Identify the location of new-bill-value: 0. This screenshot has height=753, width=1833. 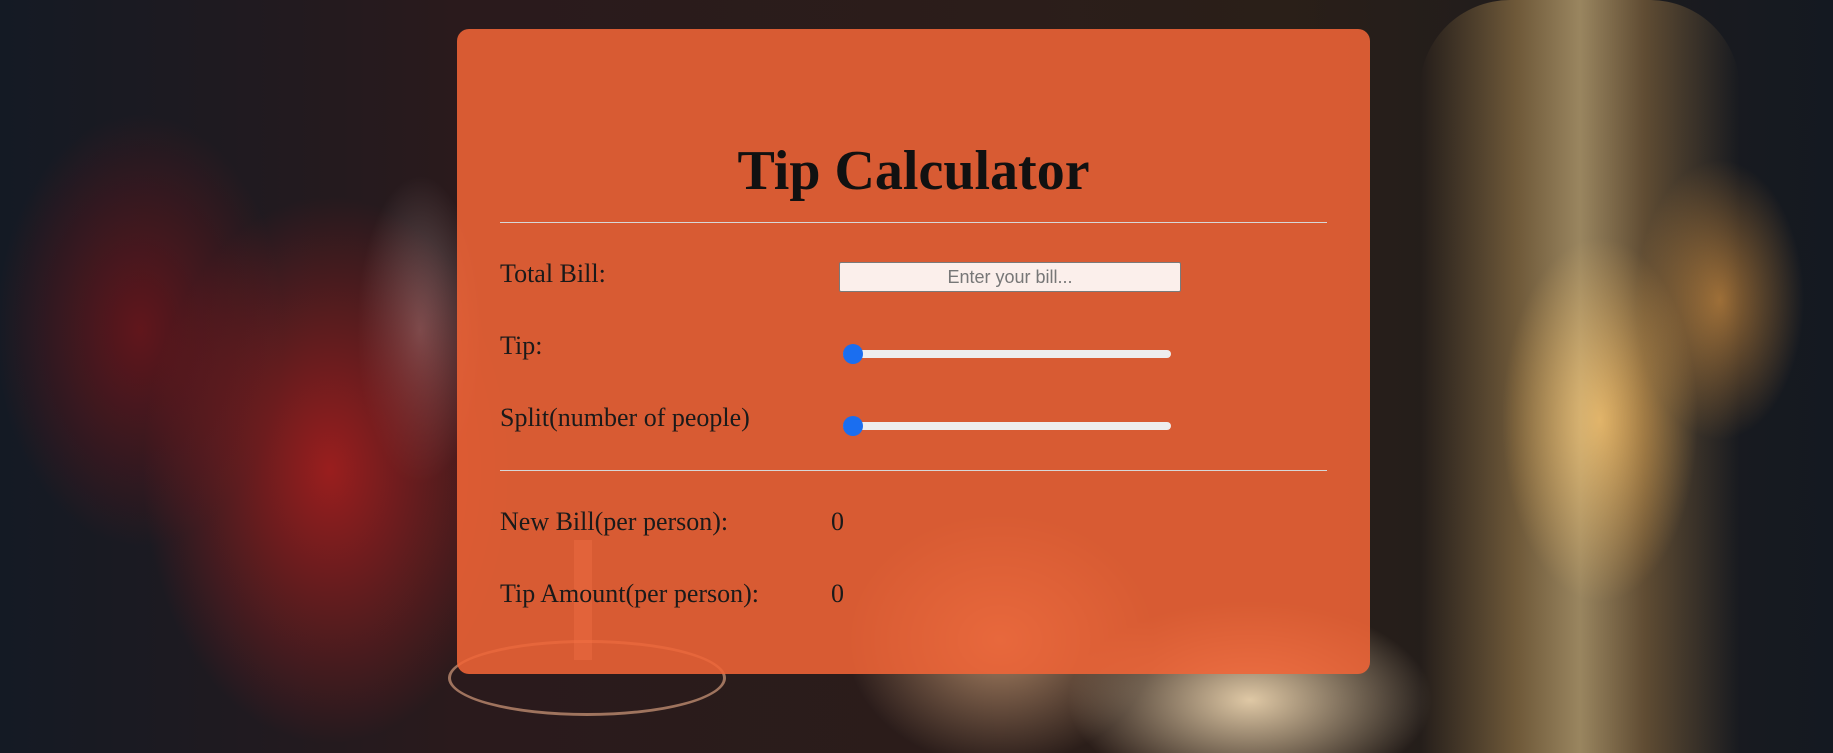
(837, 521).